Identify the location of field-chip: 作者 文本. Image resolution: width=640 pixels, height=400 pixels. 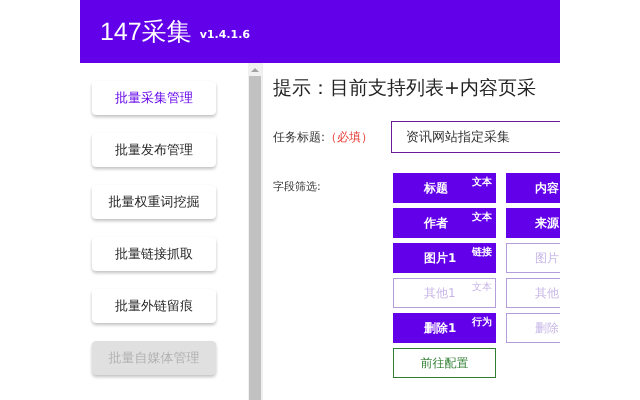
(444, 223).